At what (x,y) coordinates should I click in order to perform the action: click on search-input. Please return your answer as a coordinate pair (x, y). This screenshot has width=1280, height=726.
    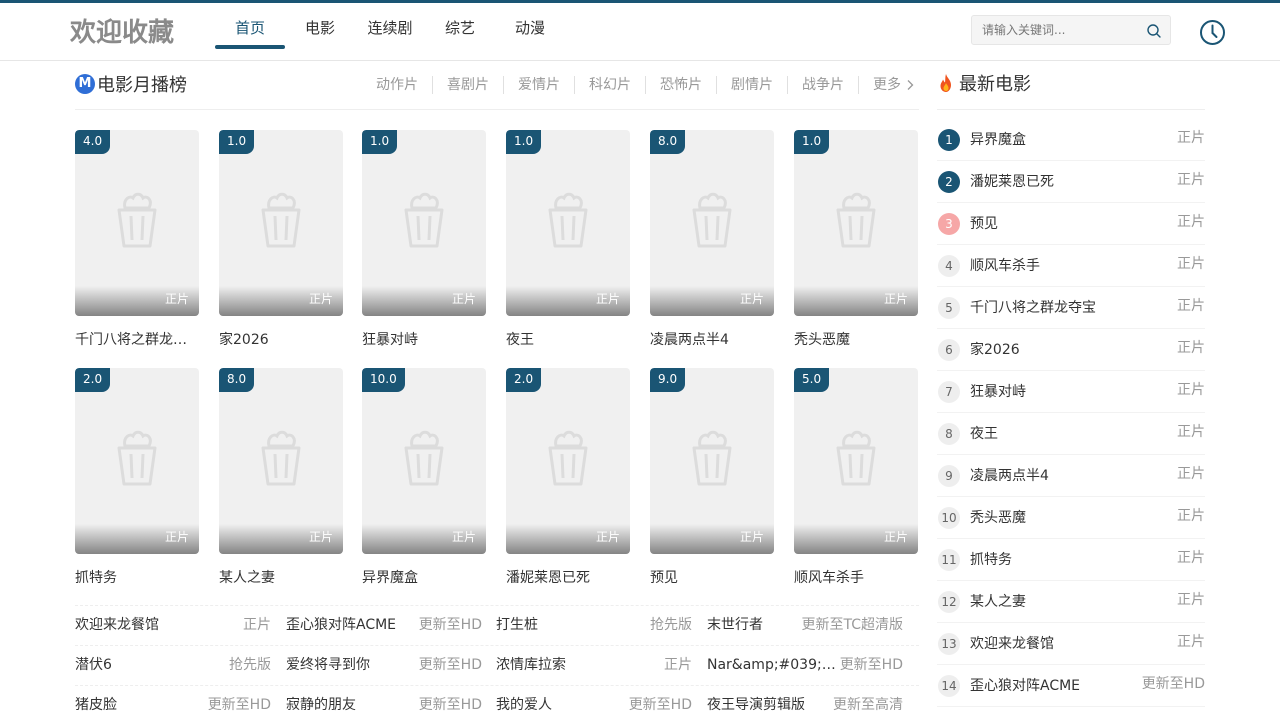
    Looking at the image, I should click on (1057, 30).